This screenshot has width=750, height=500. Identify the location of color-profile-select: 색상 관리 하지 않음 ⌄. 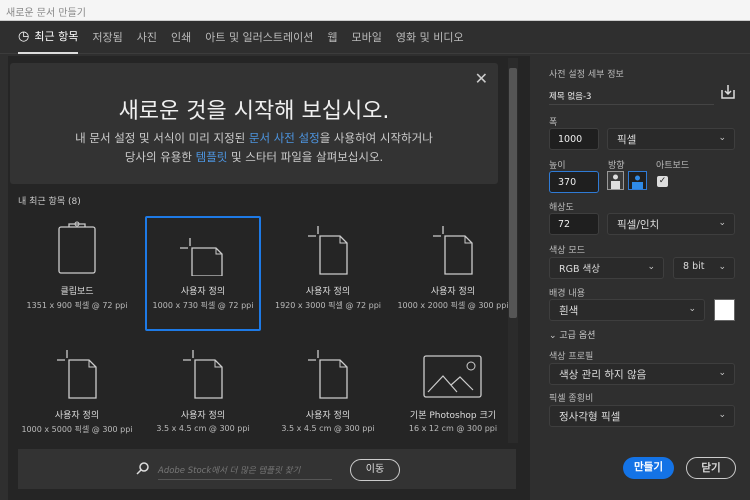
(642, 374).